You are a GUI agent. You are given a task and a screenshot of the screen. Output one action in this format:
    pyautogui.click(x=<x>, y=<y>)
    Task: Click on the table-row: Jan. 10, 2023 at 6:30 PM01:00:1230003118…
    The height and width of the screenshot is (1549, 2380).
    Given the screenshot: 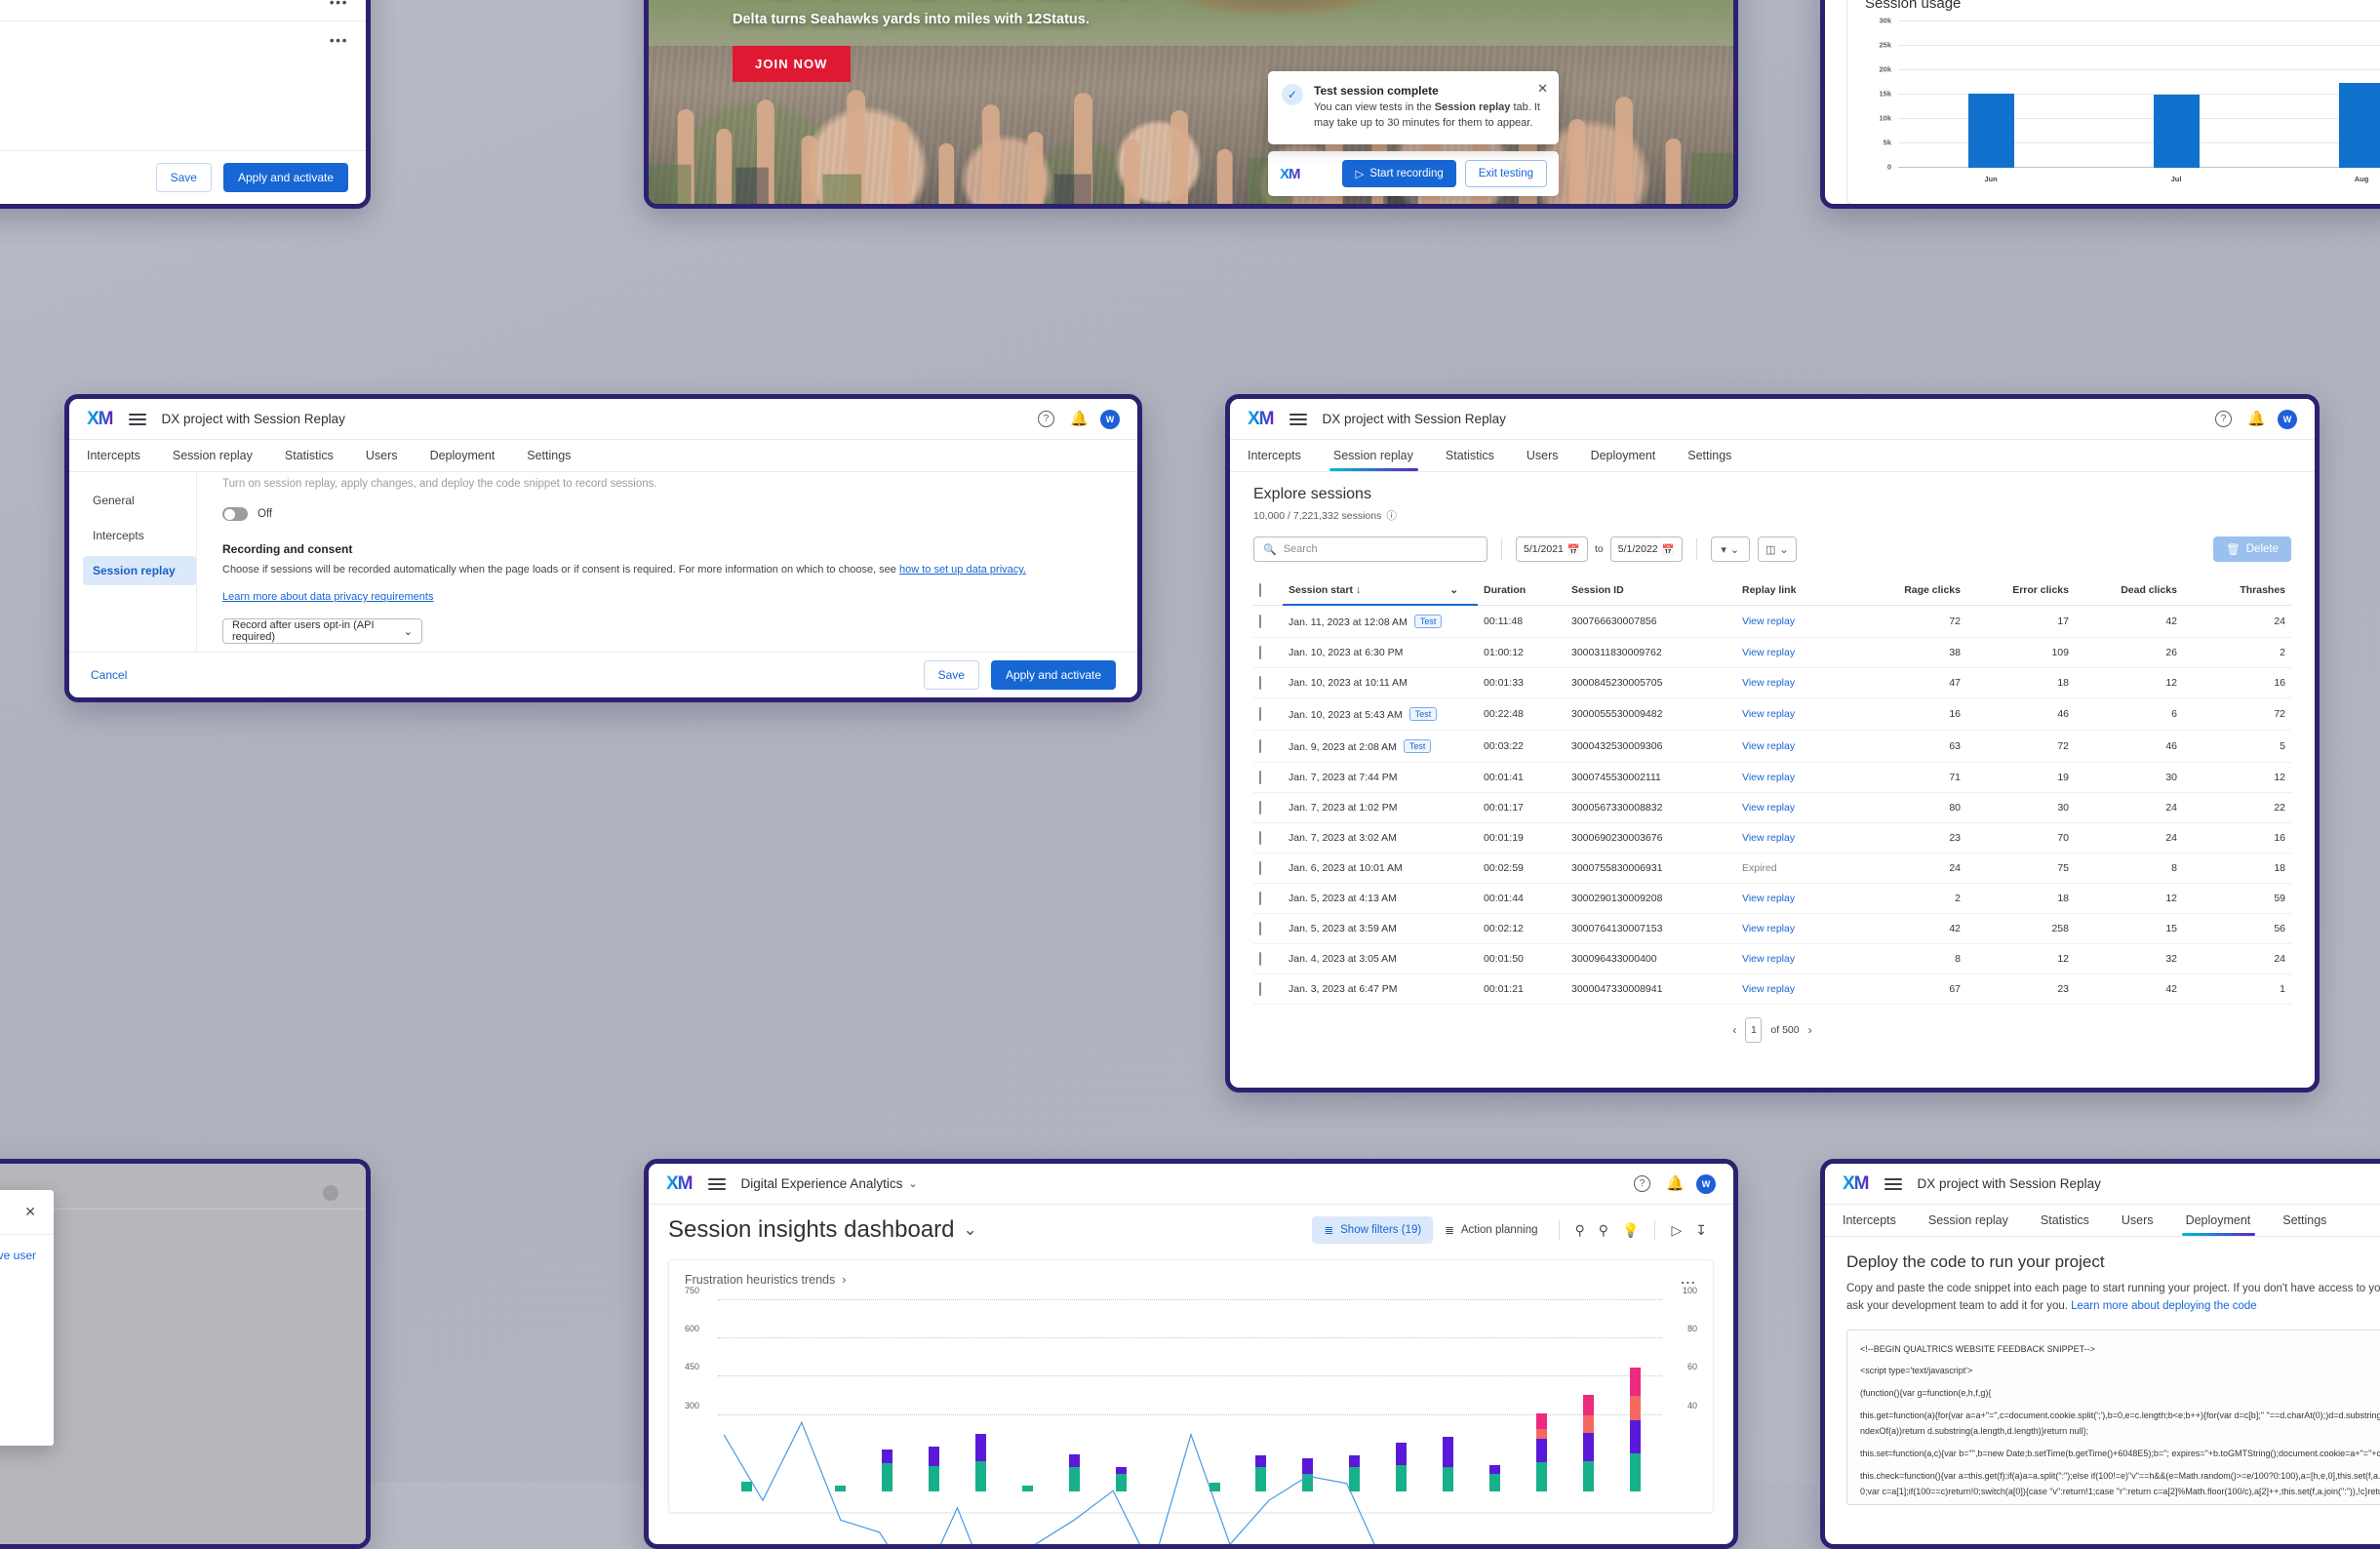 What is the action you would take?
    pyautogui.click(x=1772, y=653)
    